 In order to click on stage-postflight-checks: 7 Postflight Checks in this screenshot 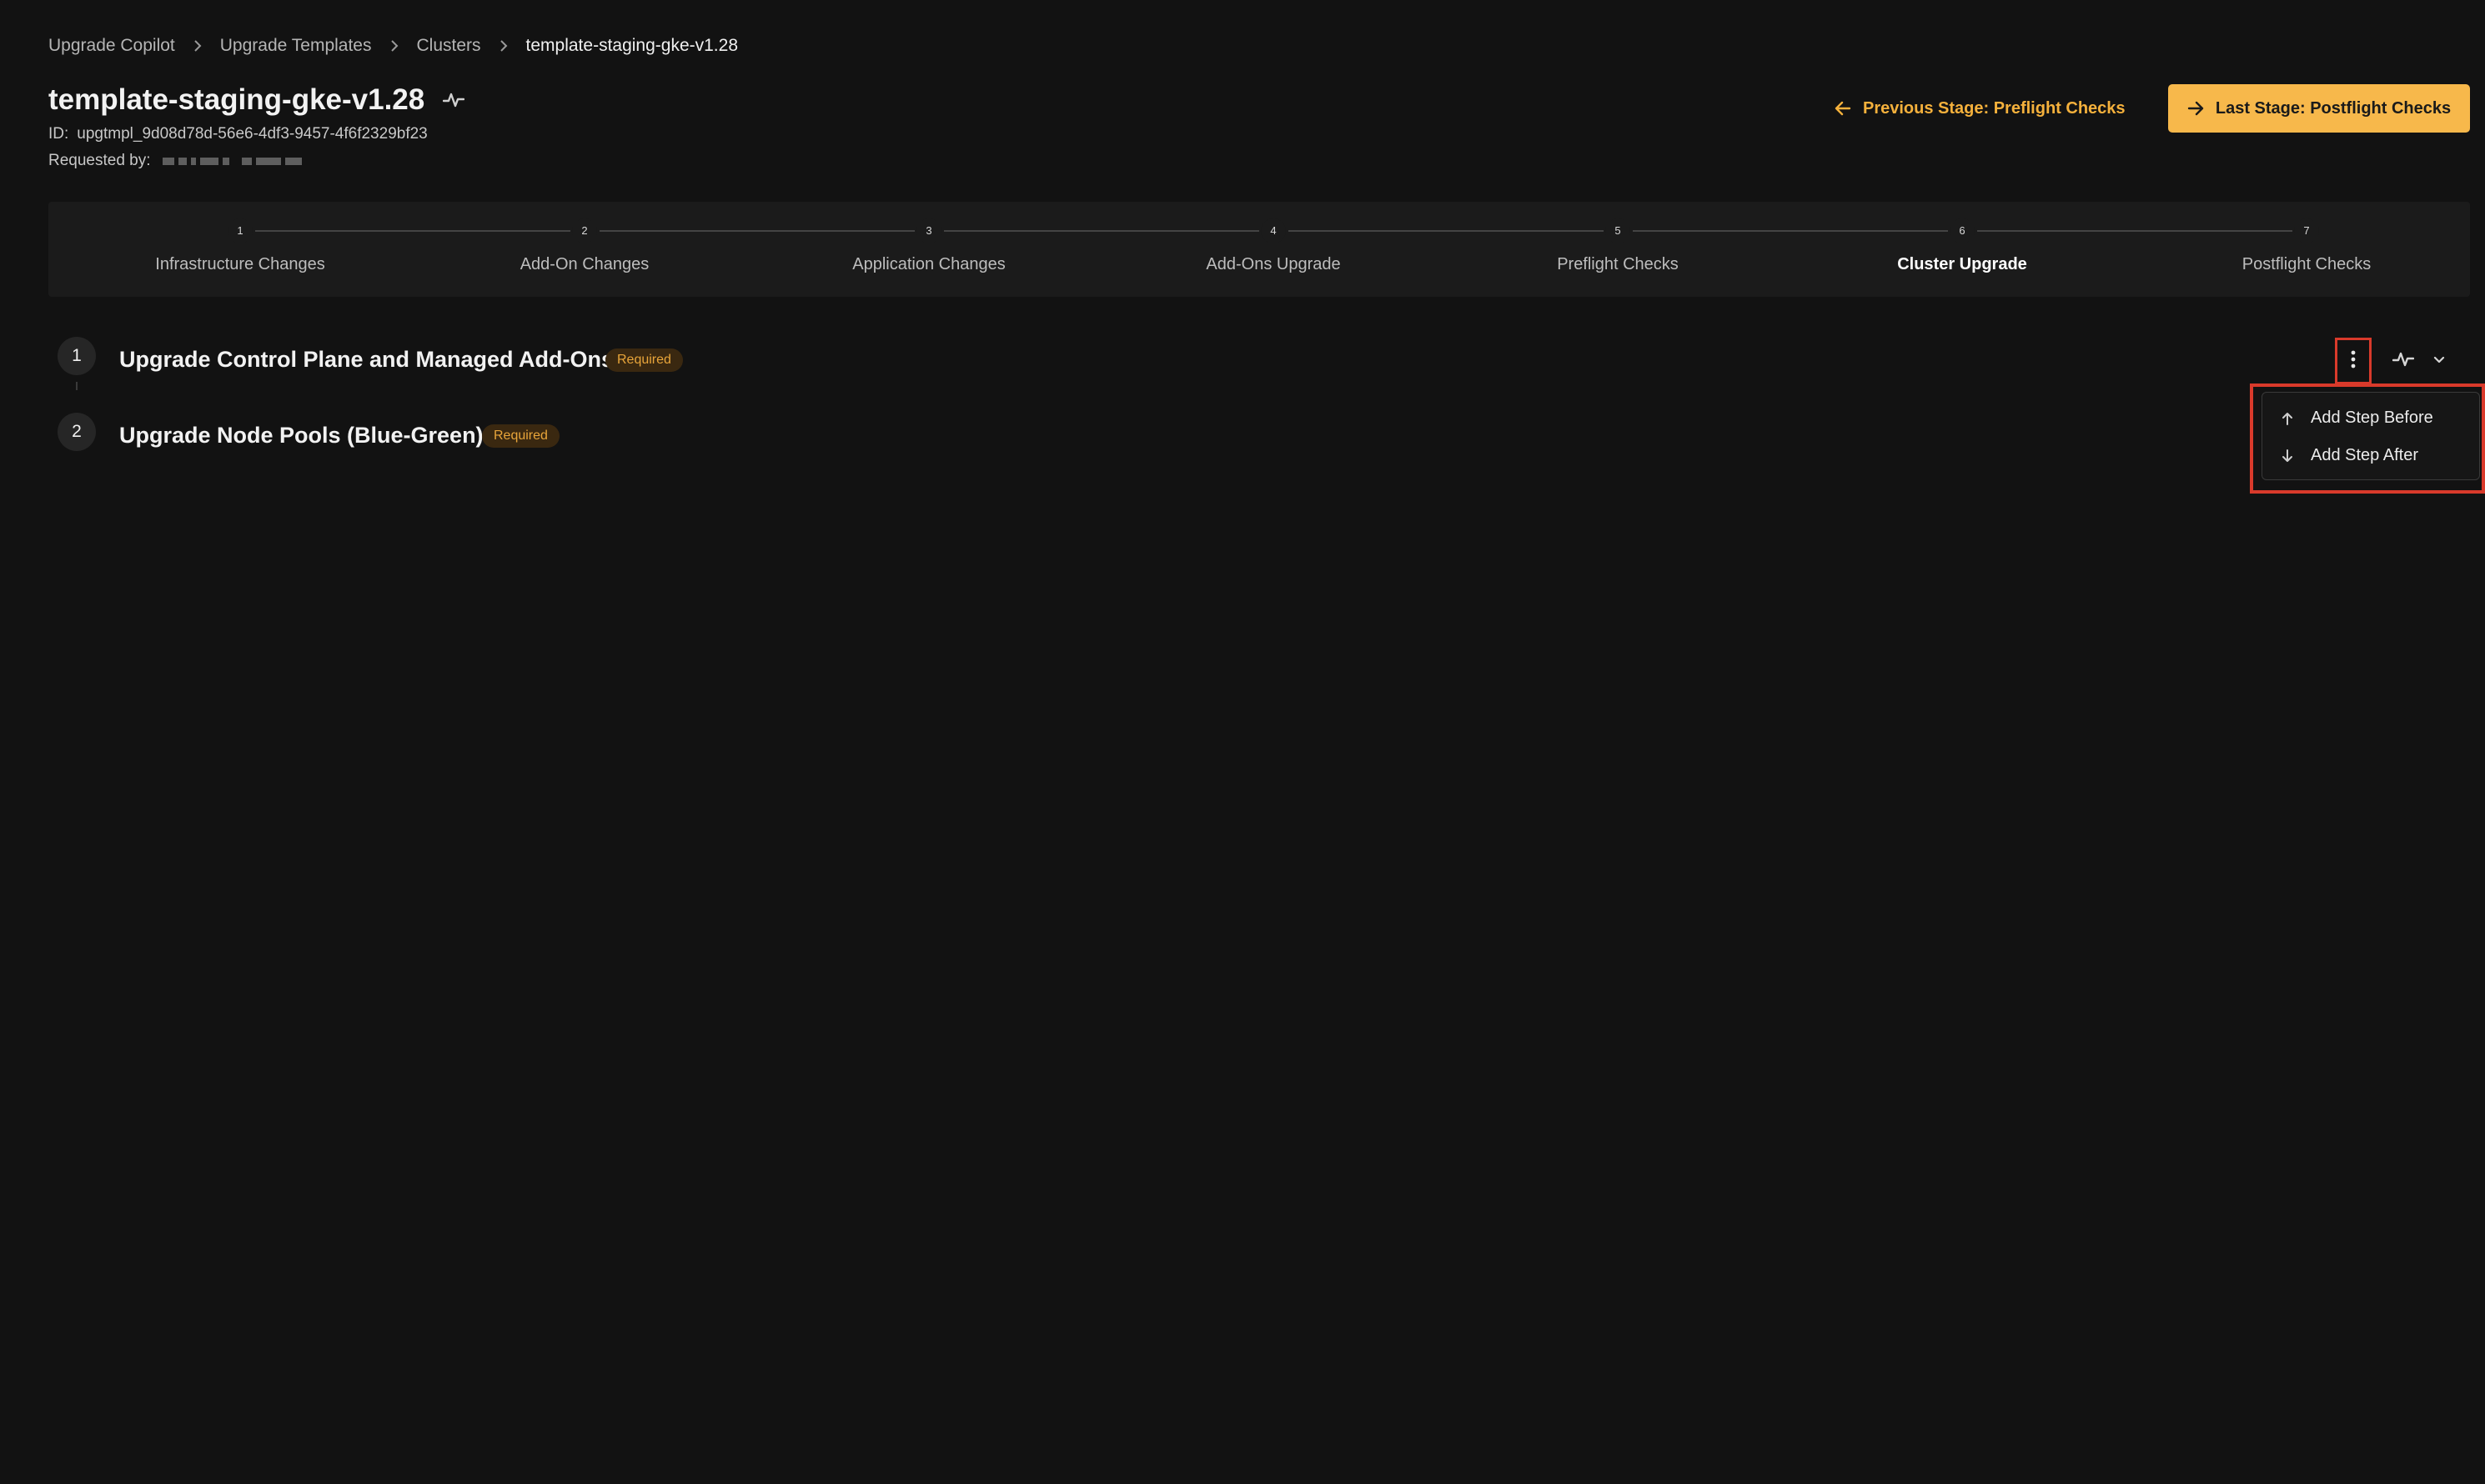, I will do `click(2307, 249)`.